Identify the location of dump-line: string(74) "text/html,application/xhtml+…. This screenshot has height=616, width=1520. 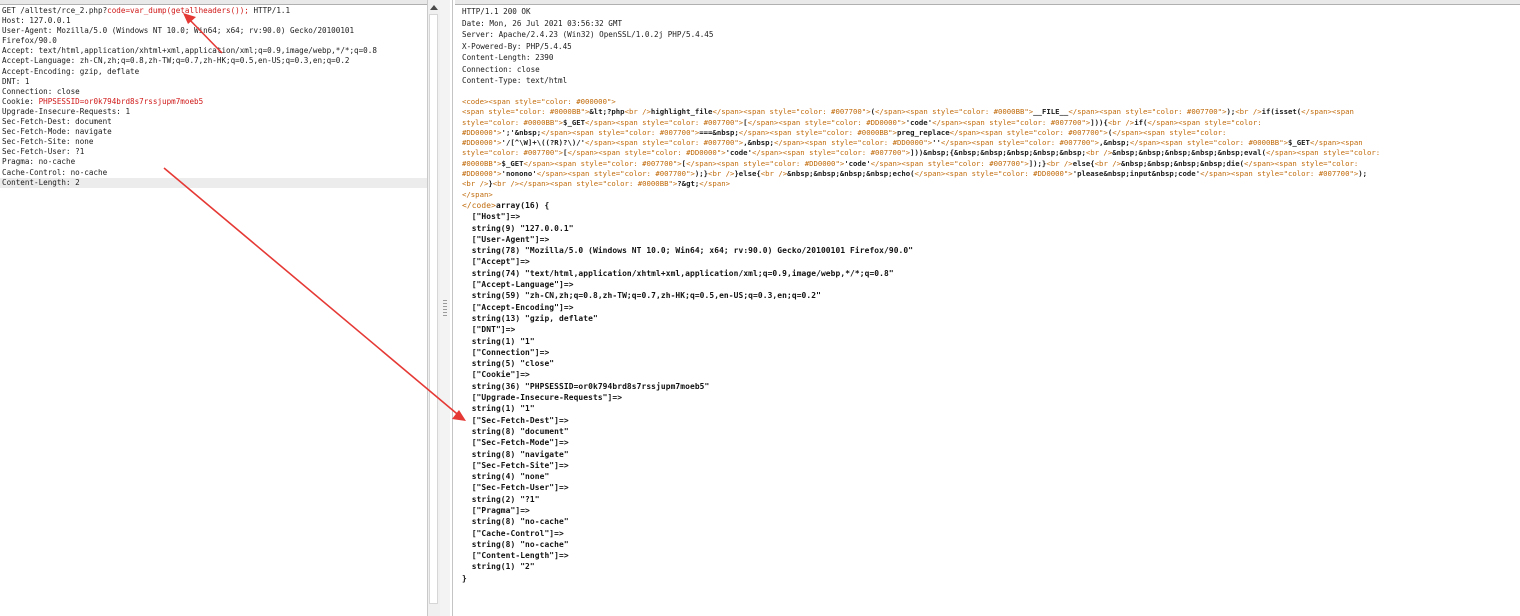
(678, 273).